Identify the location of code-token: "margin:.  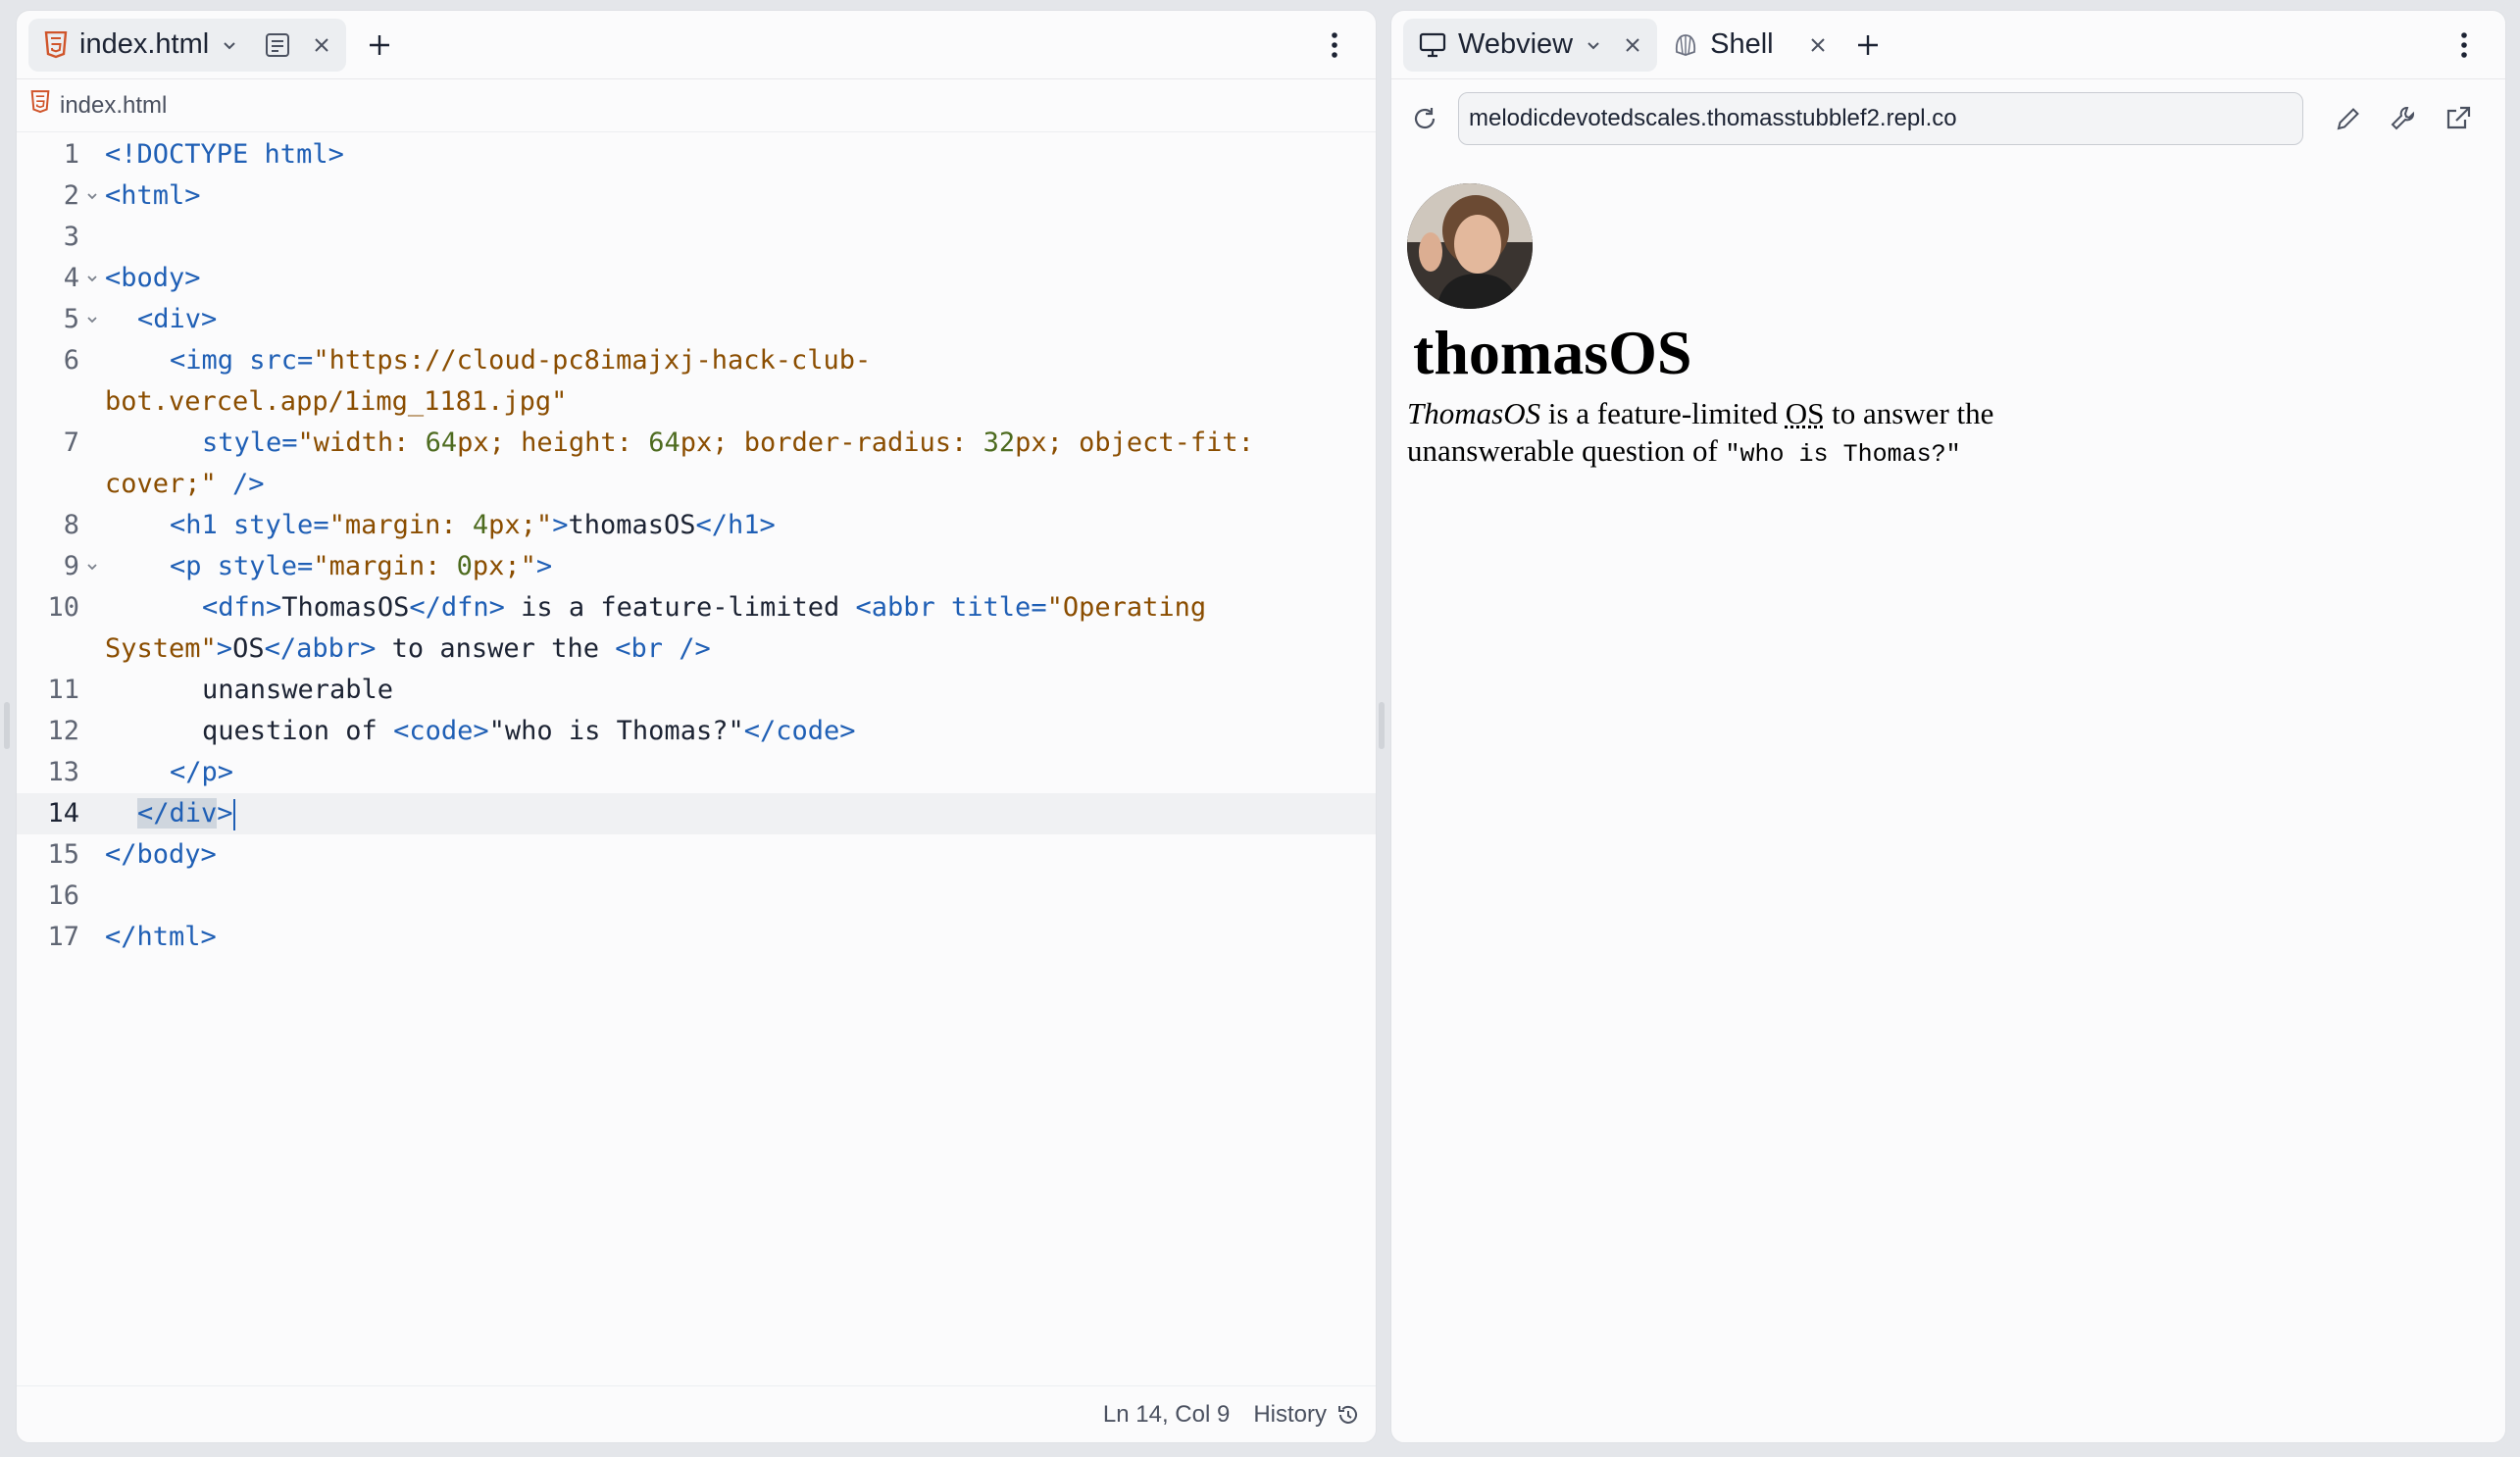
(400, 525).